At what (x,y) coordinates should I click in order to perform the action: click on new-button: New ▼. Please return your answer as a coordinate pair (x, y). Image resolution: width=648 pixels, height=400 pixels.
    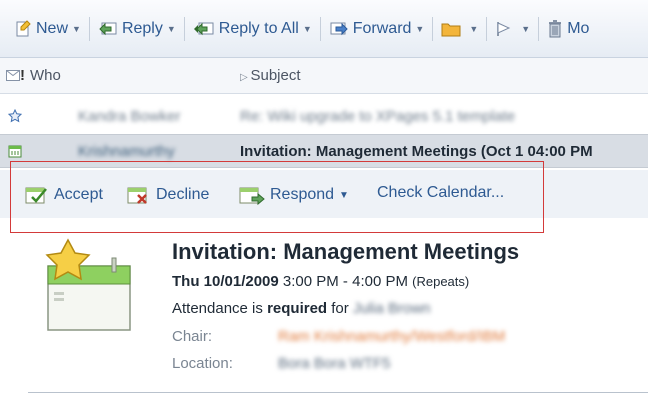
    Looking at the image, I should click on (47, 29).